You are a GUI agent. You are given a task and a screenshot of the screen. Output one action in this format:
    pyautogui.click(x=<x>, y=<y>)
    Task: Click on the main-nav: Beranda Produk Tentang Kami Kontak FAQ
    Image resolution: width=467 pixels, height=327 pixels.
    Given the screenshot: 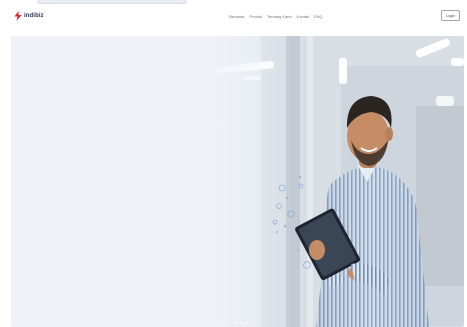 What is the action you would take?
    pyautogui.click(x=275, y=16)
    